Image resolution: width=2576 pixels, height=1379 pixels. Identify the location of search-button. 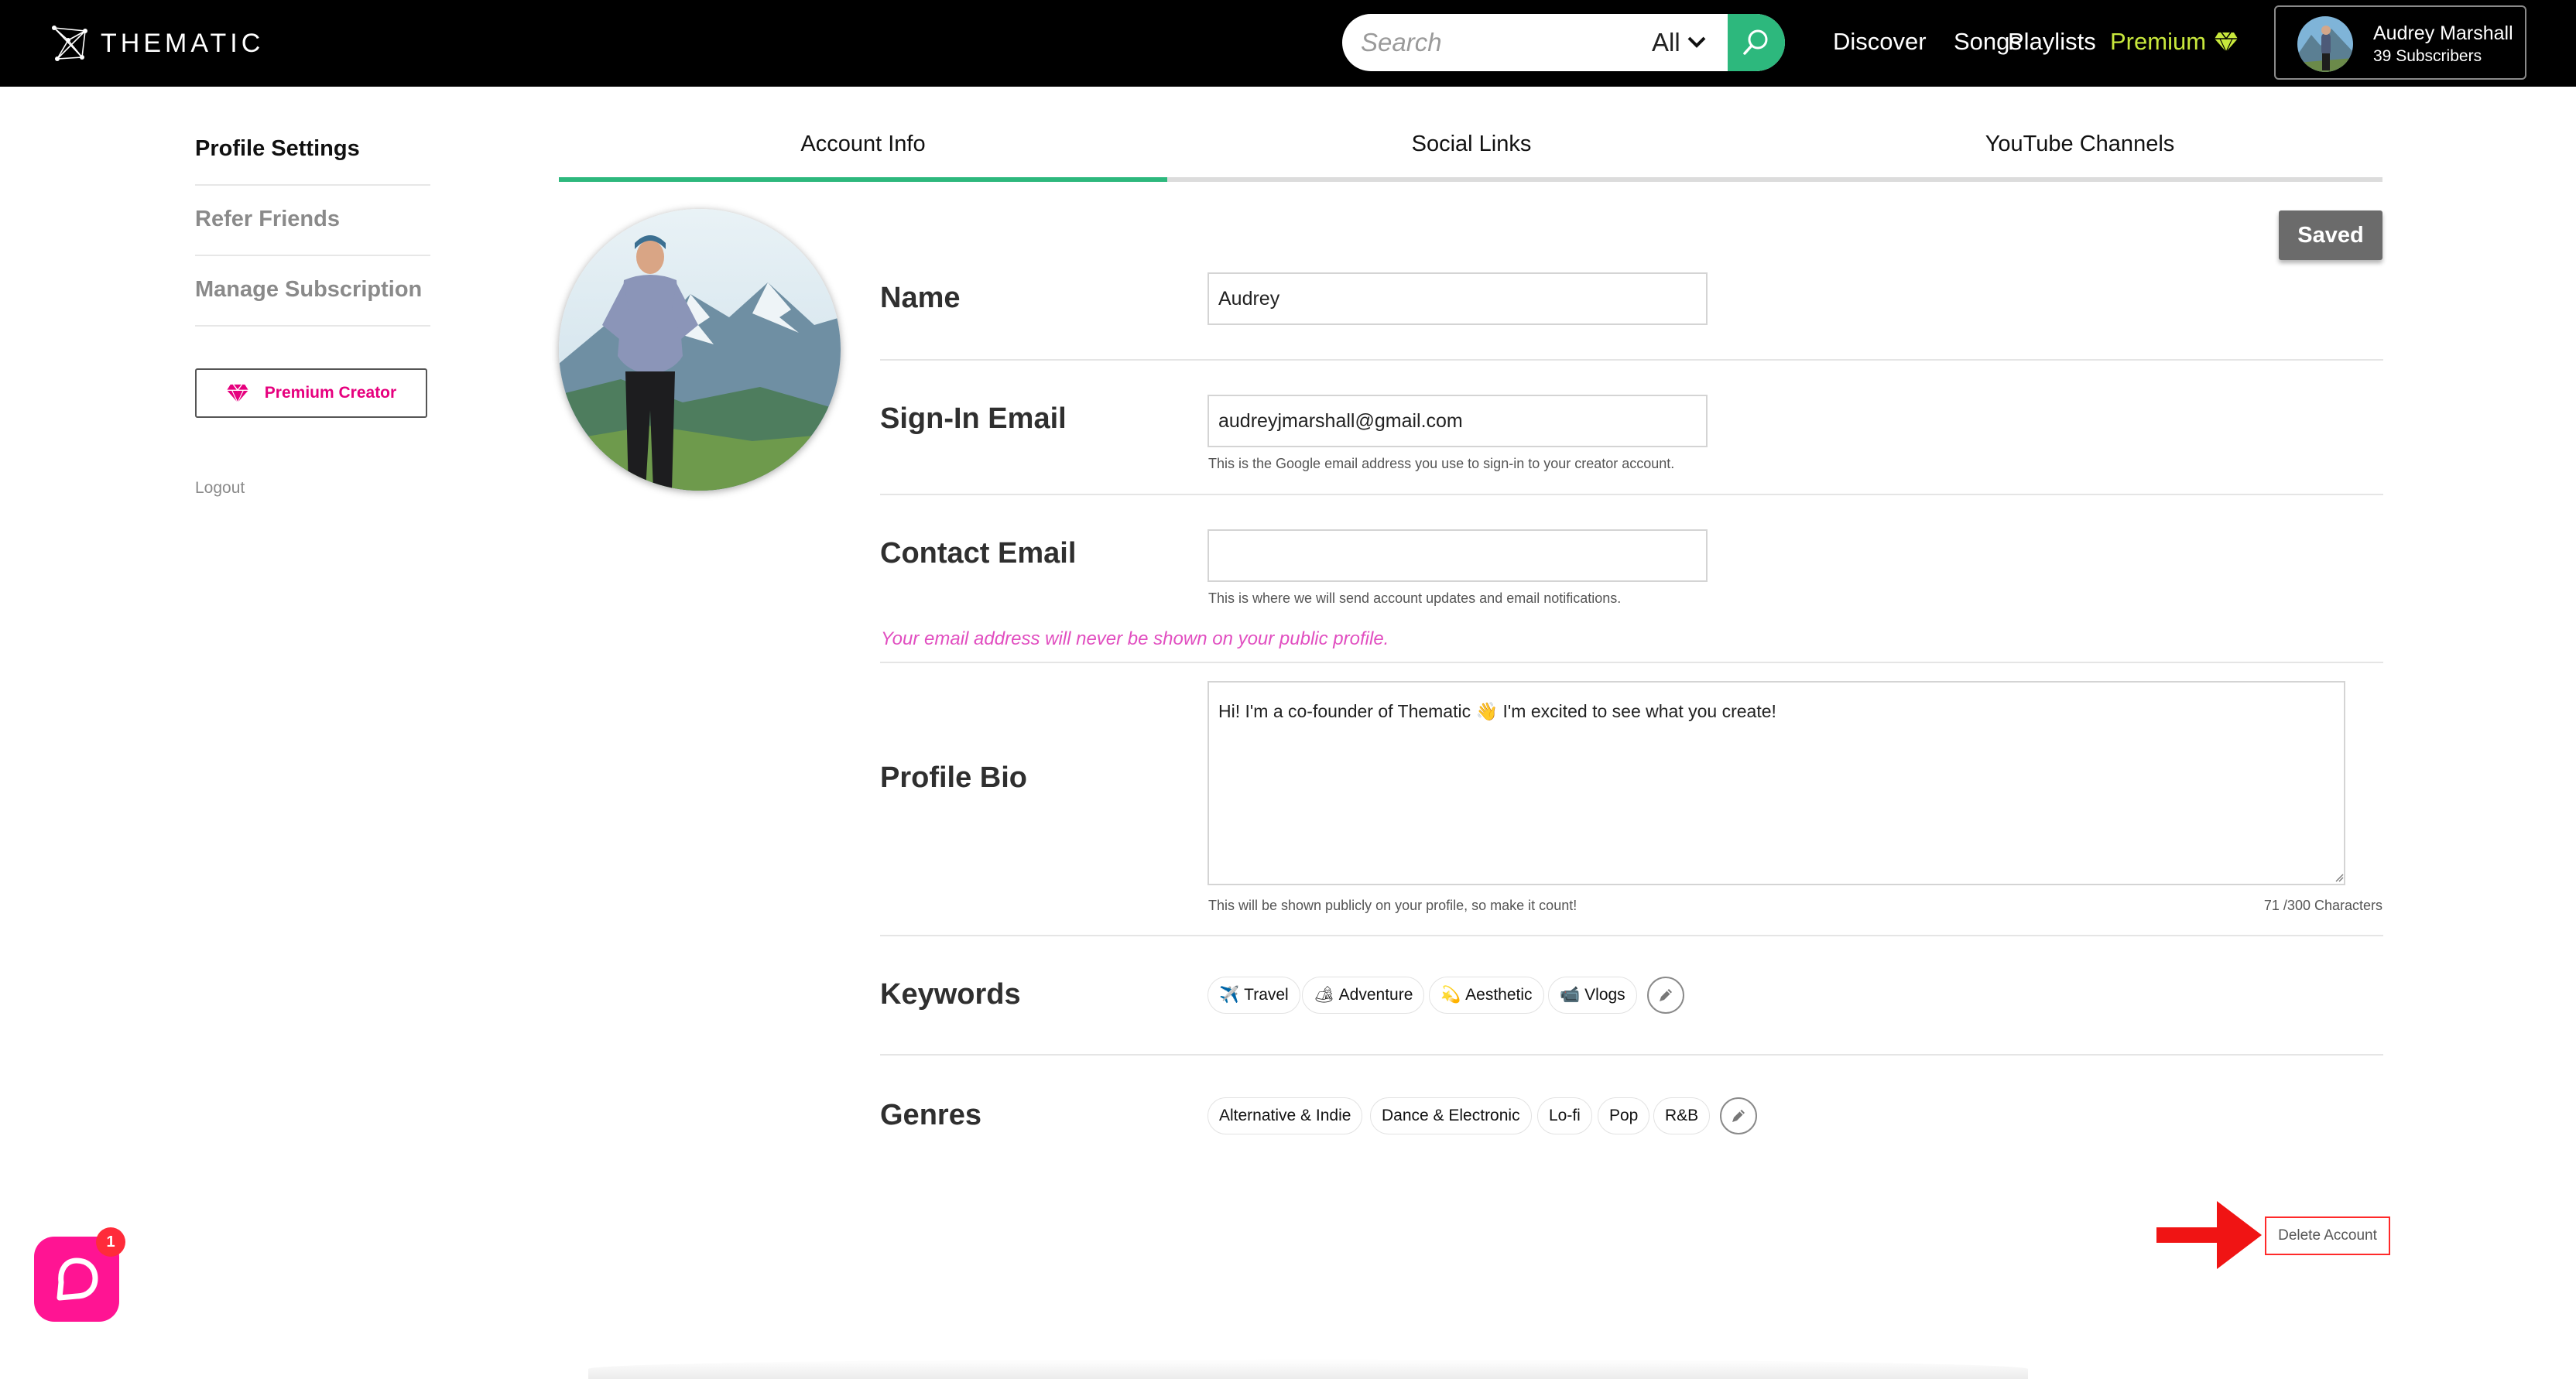
(1756, 42).